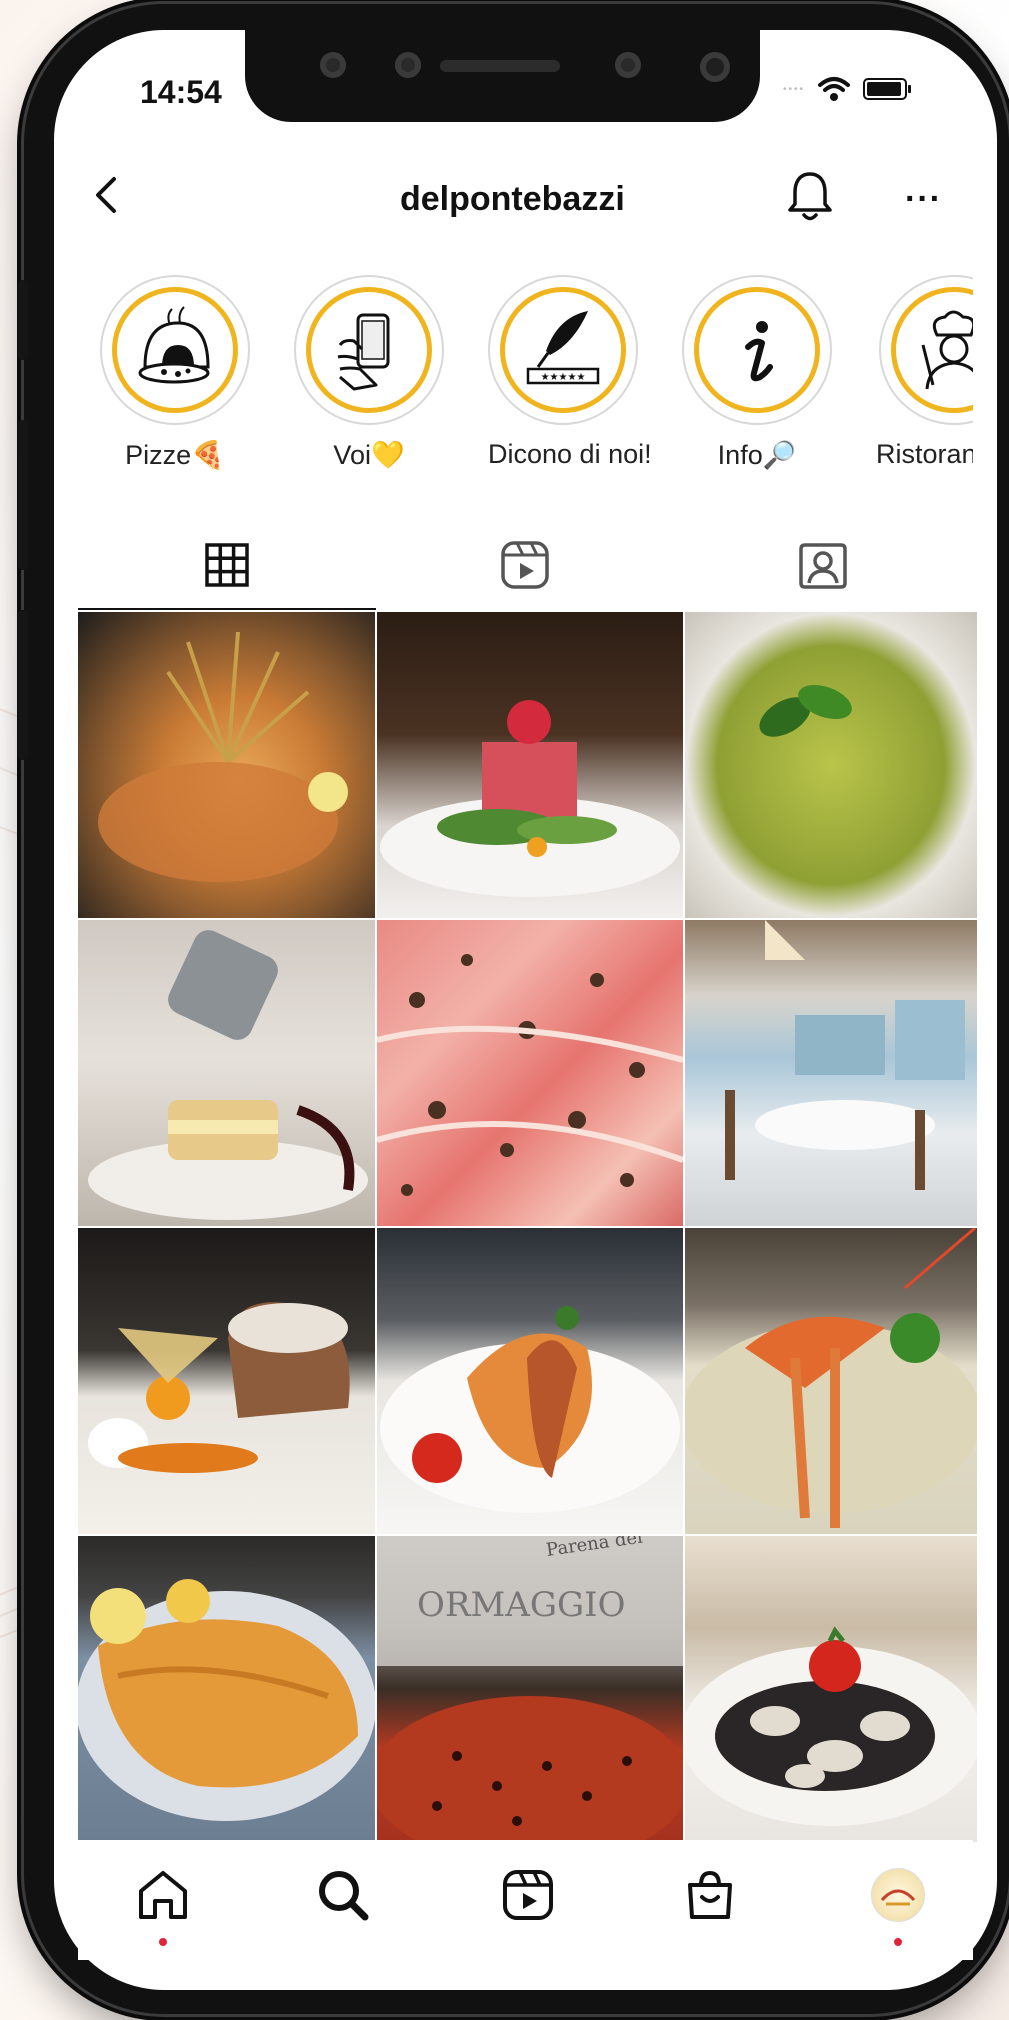 The width and height of the screenshot is (1009, 2020). I want to click on highlight-dicono-di-noi: ★★★★★ Dicono di noi!, so click(570, 372).